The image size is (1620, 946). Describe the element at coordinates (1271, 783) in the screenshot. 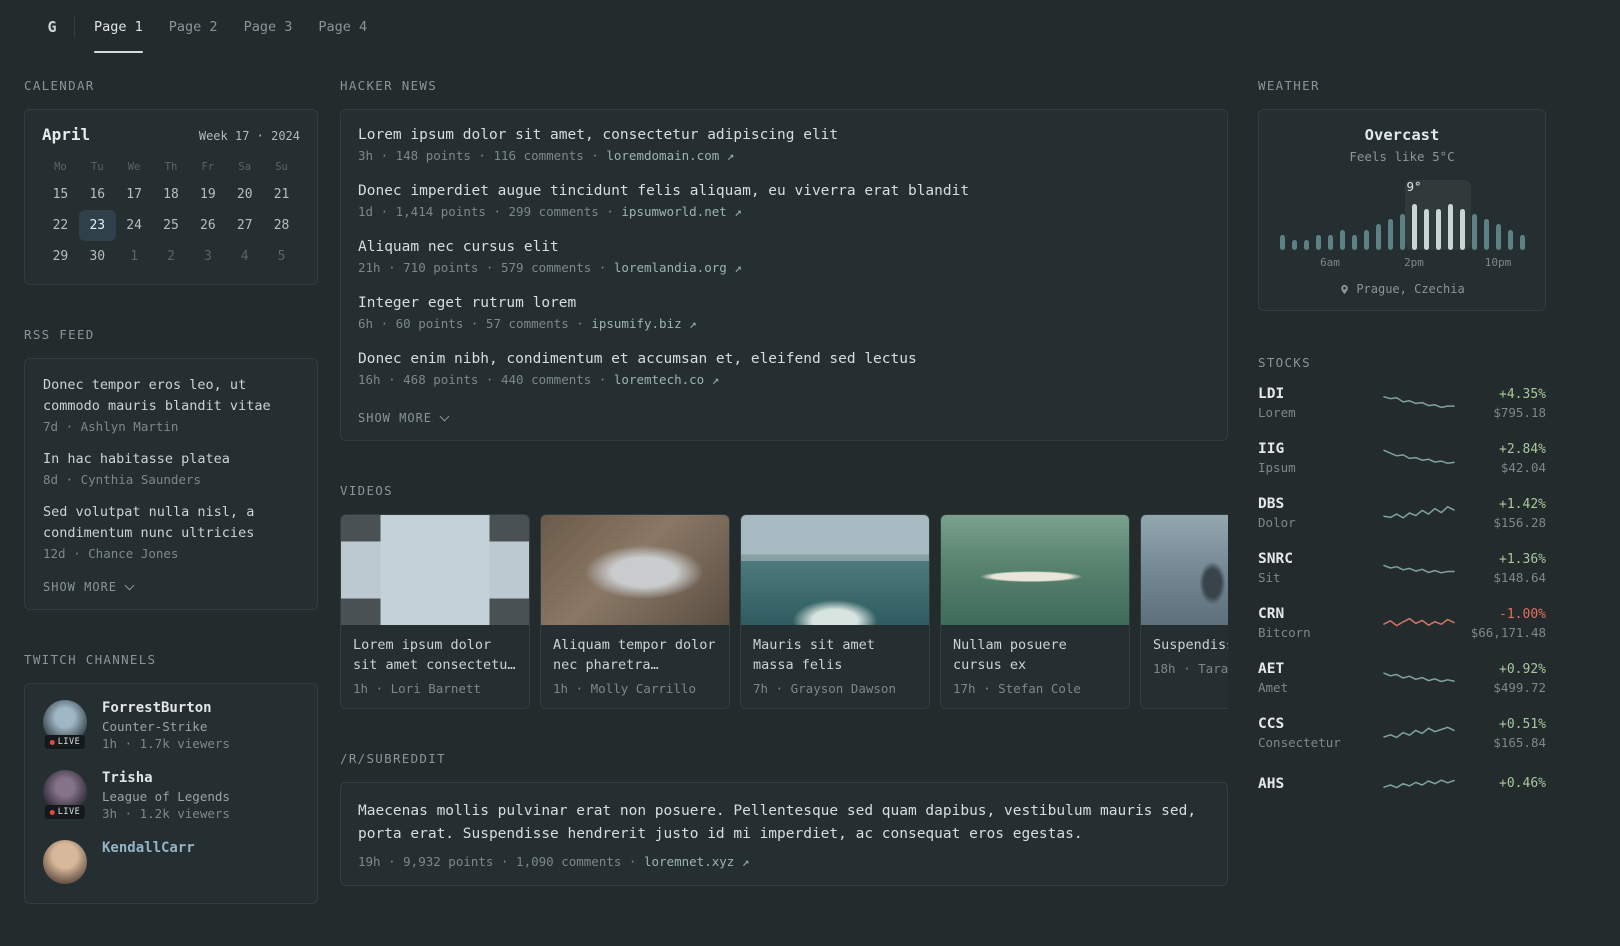

I see `stock-symbol: AHS` at that location.